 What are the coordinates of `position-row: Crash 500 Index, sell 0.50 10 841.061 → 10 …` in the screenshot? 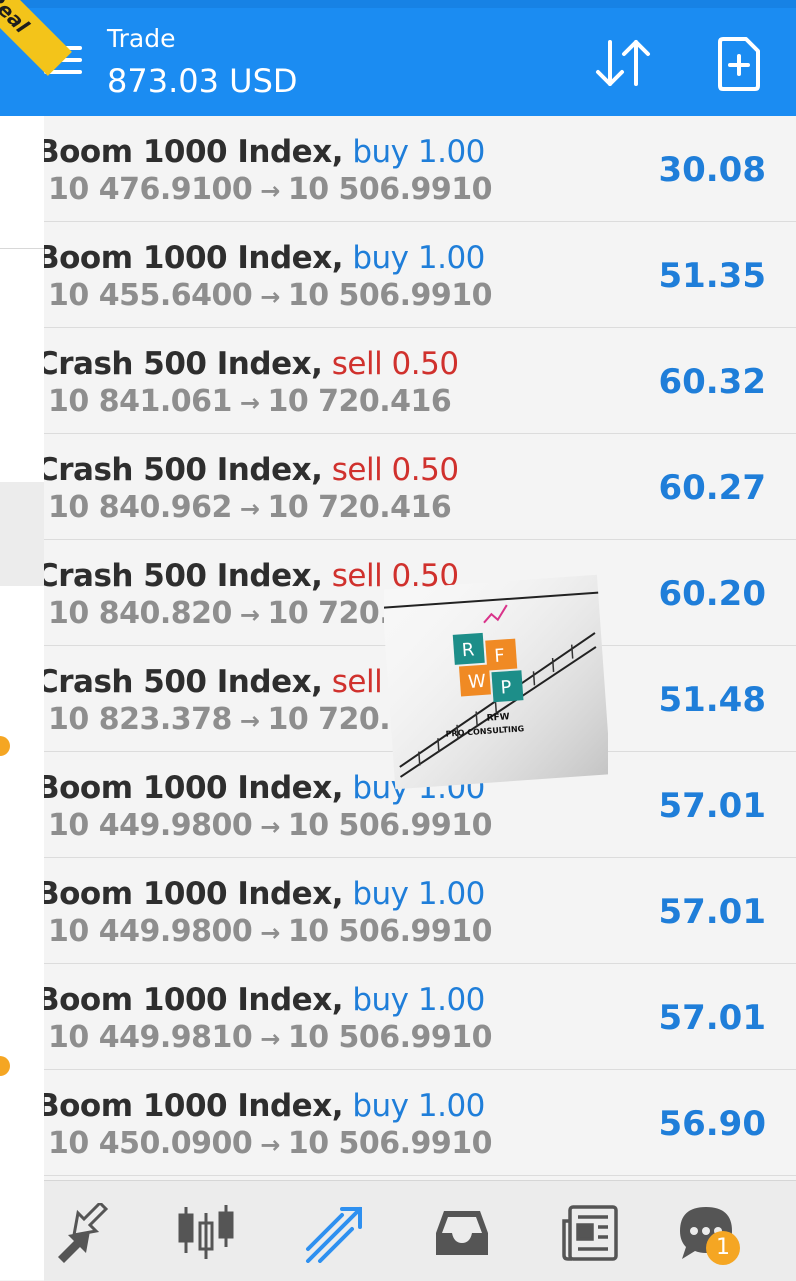 It's located at (420, 381).